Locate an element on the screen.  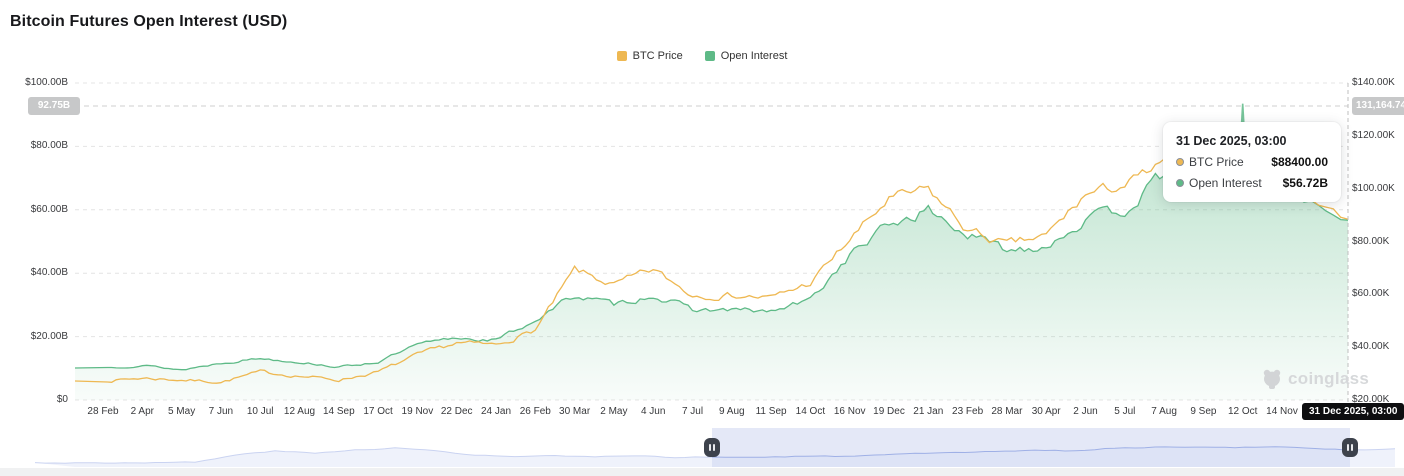
tooltip-value: $88400.00 is located at coordinates (1299, 162).